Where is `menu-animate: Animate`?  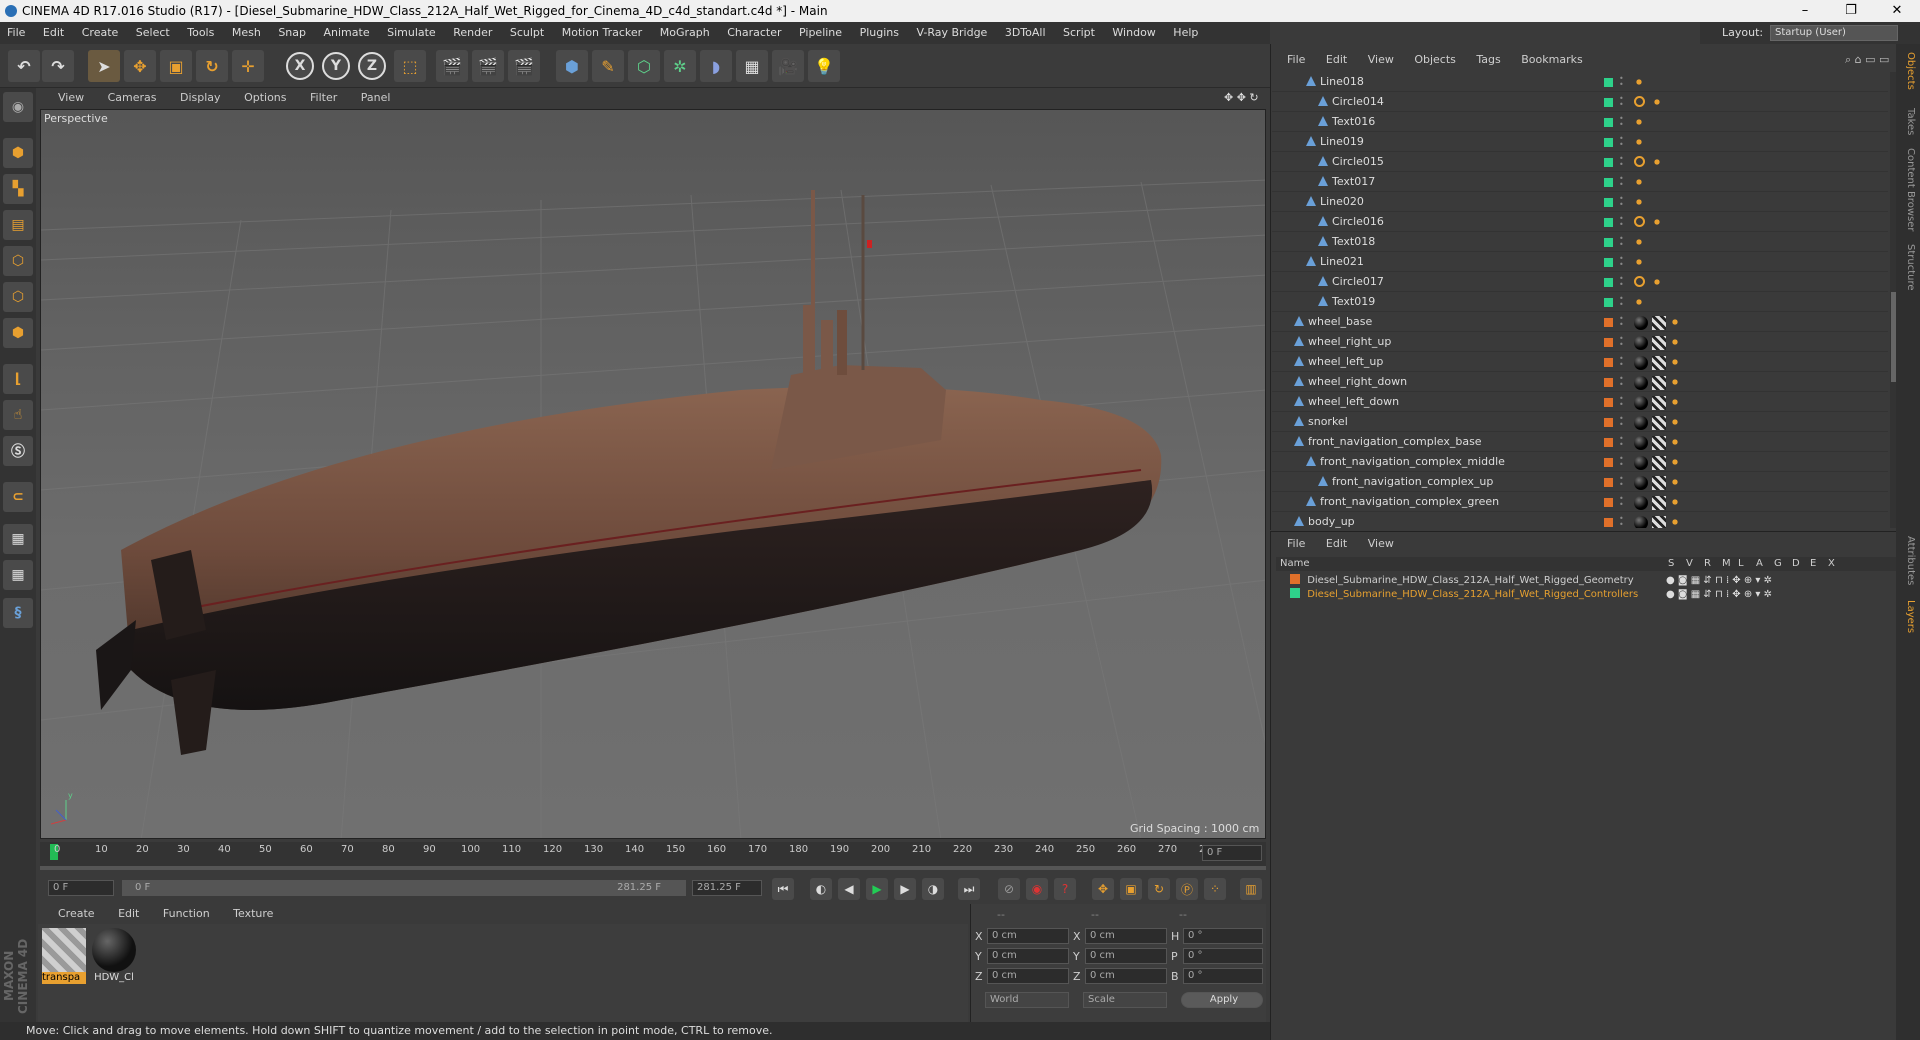
menu-animate: Animate is located at coordinates (347, 32).